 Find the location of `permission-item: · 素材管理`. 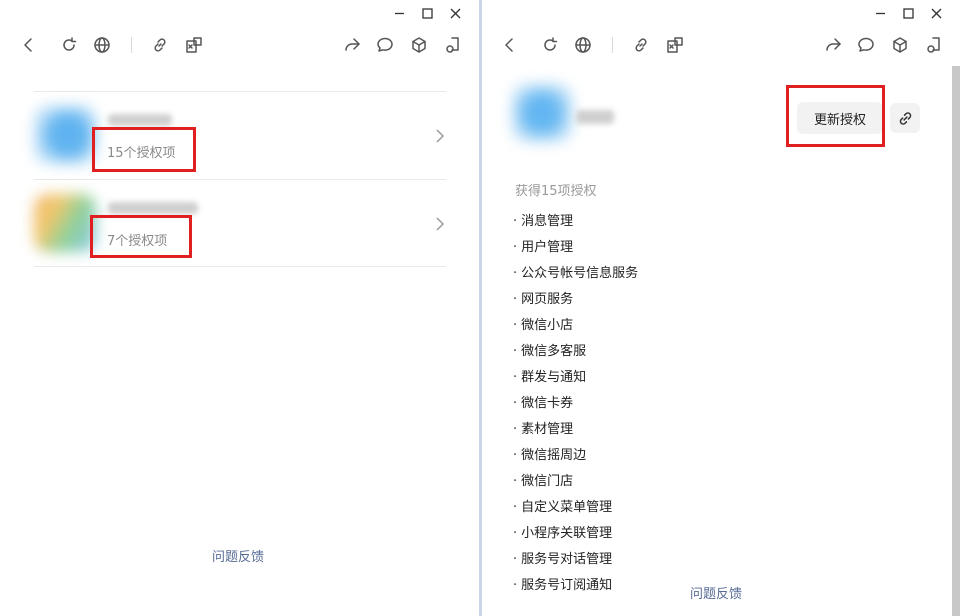

permission-item: · 素材管理 is located at coordinates (575, 430).